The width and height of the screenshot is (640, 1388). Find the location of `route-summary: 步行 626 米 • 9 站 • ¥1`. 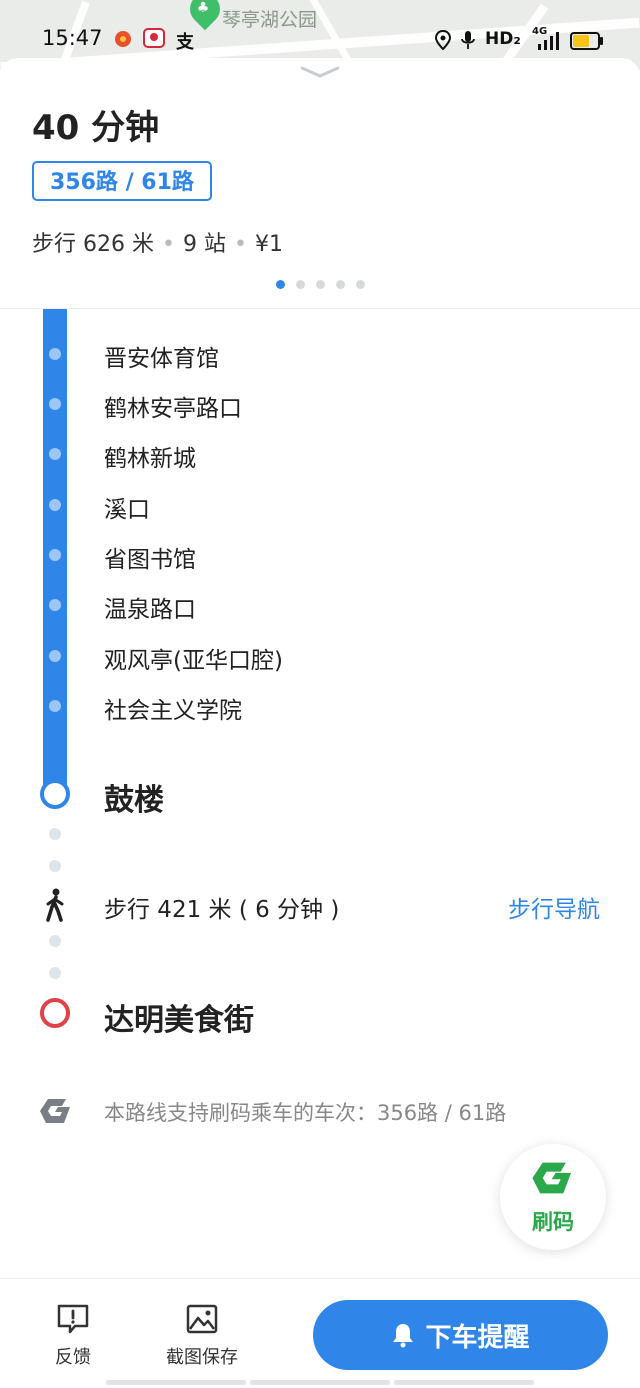

route-summary: 步行 626 米 • 9 站 • ¥1 is located at coordinates (157, 244).